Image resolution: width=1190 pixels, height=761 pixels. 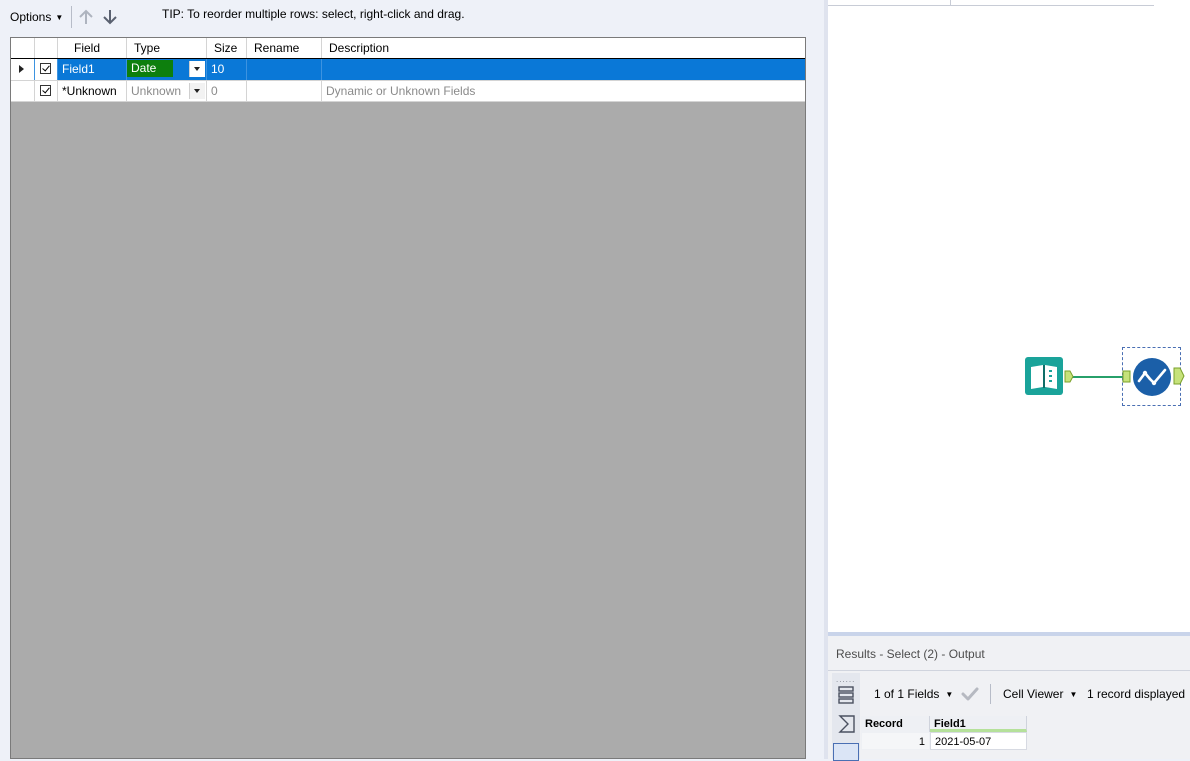 What do you see at coordinates (1097, 377) in the screenshot?
I see `connection-line` at bounding box center [1097, 377].